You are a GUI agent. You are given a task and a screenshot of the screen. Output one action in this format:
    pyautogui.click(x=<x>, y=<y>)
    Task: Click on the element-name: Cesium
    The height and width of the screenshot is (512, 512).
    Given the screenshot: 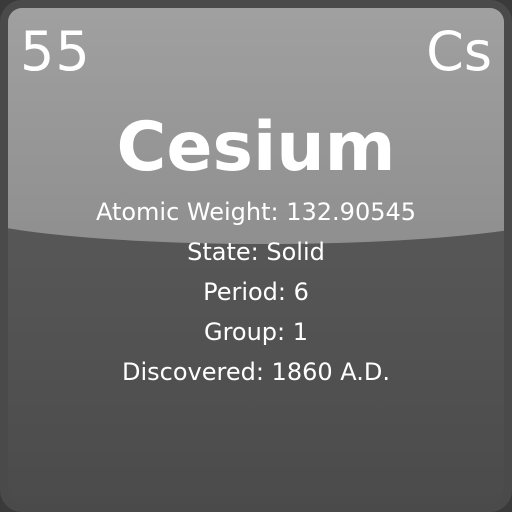 What is the action you would take?
    pyautogui.click(x=256, y=147)
    